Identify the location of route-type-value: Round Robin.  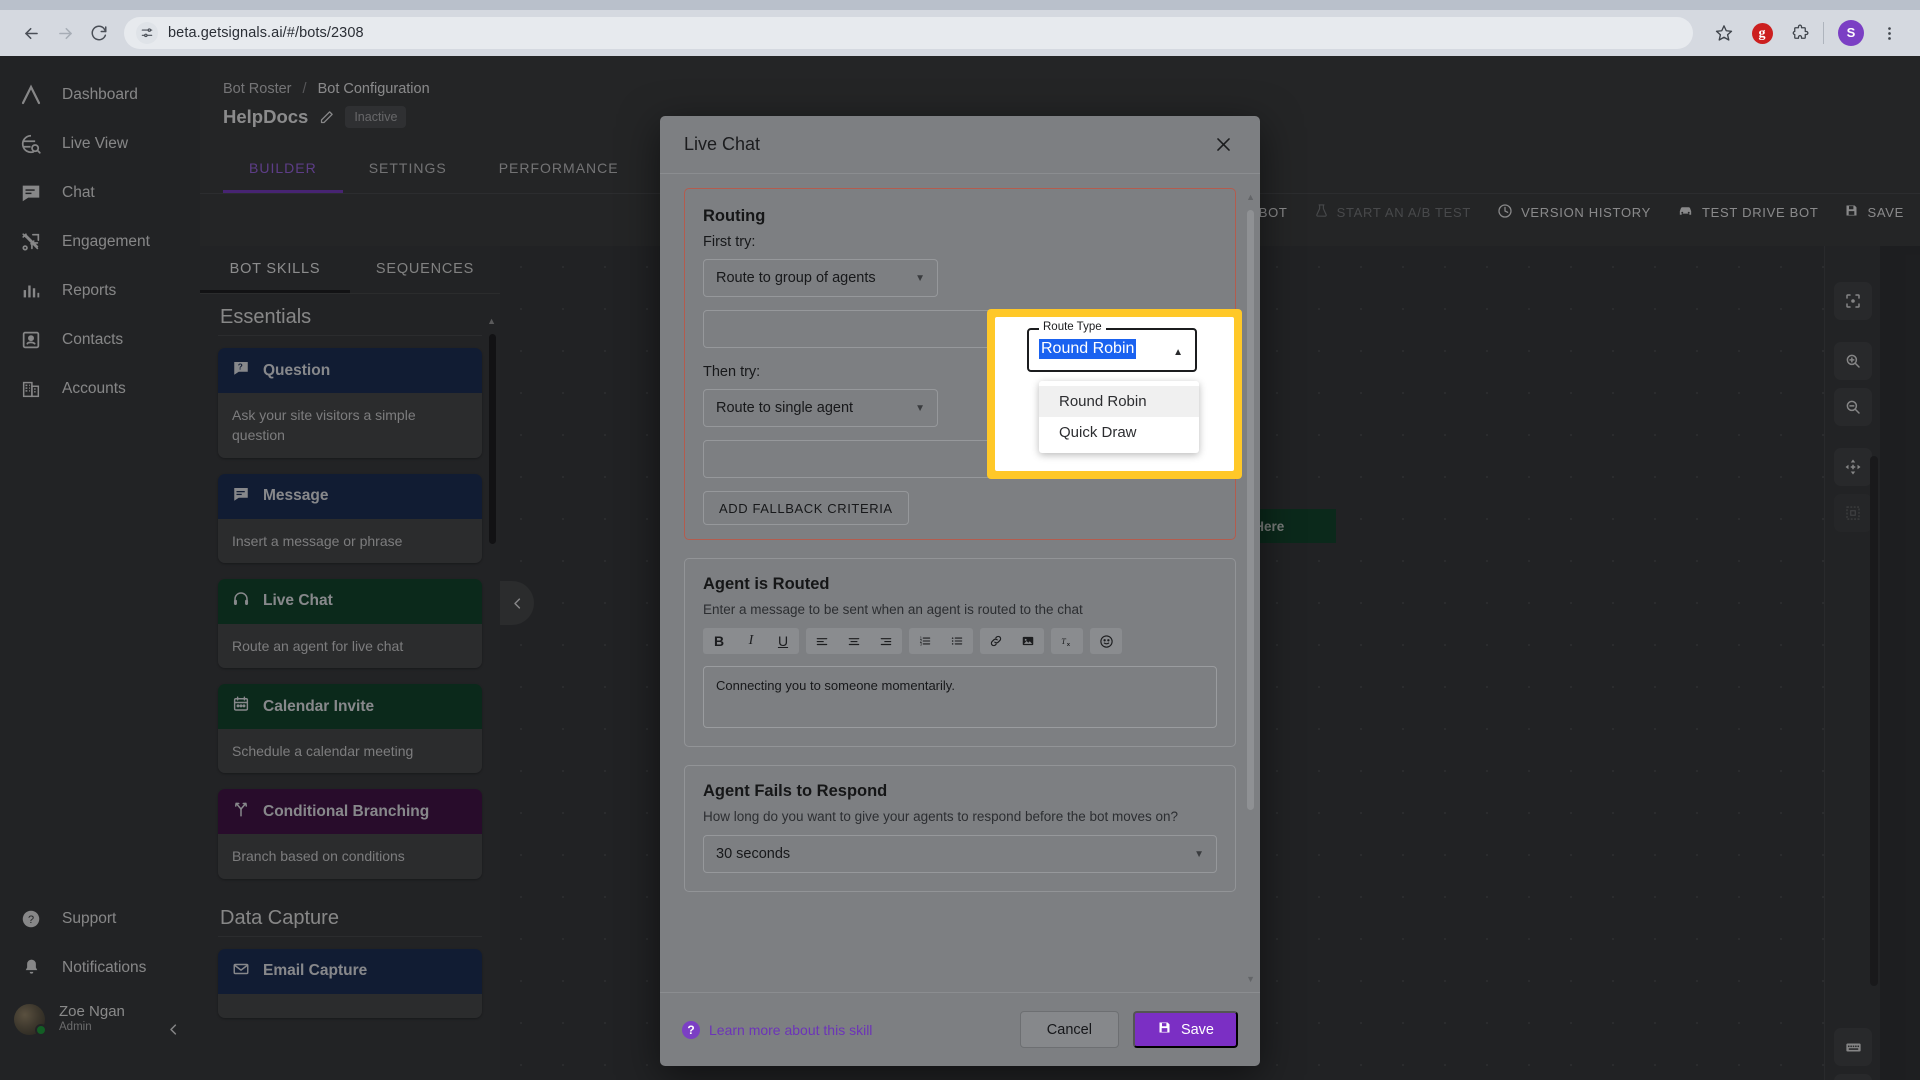
(1088, 349).